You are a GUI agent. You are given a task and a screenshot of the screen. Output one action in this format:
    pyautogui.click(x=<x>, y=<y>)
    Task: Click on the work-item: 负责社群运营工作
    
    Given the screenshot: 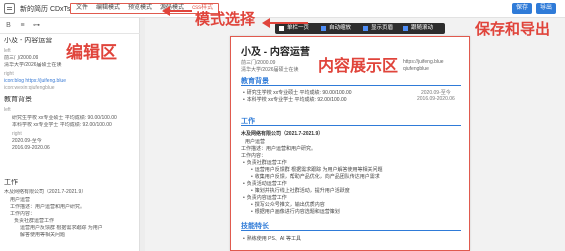 What is the action you would take?
    pyautogui.click(x=265, y=162)
    